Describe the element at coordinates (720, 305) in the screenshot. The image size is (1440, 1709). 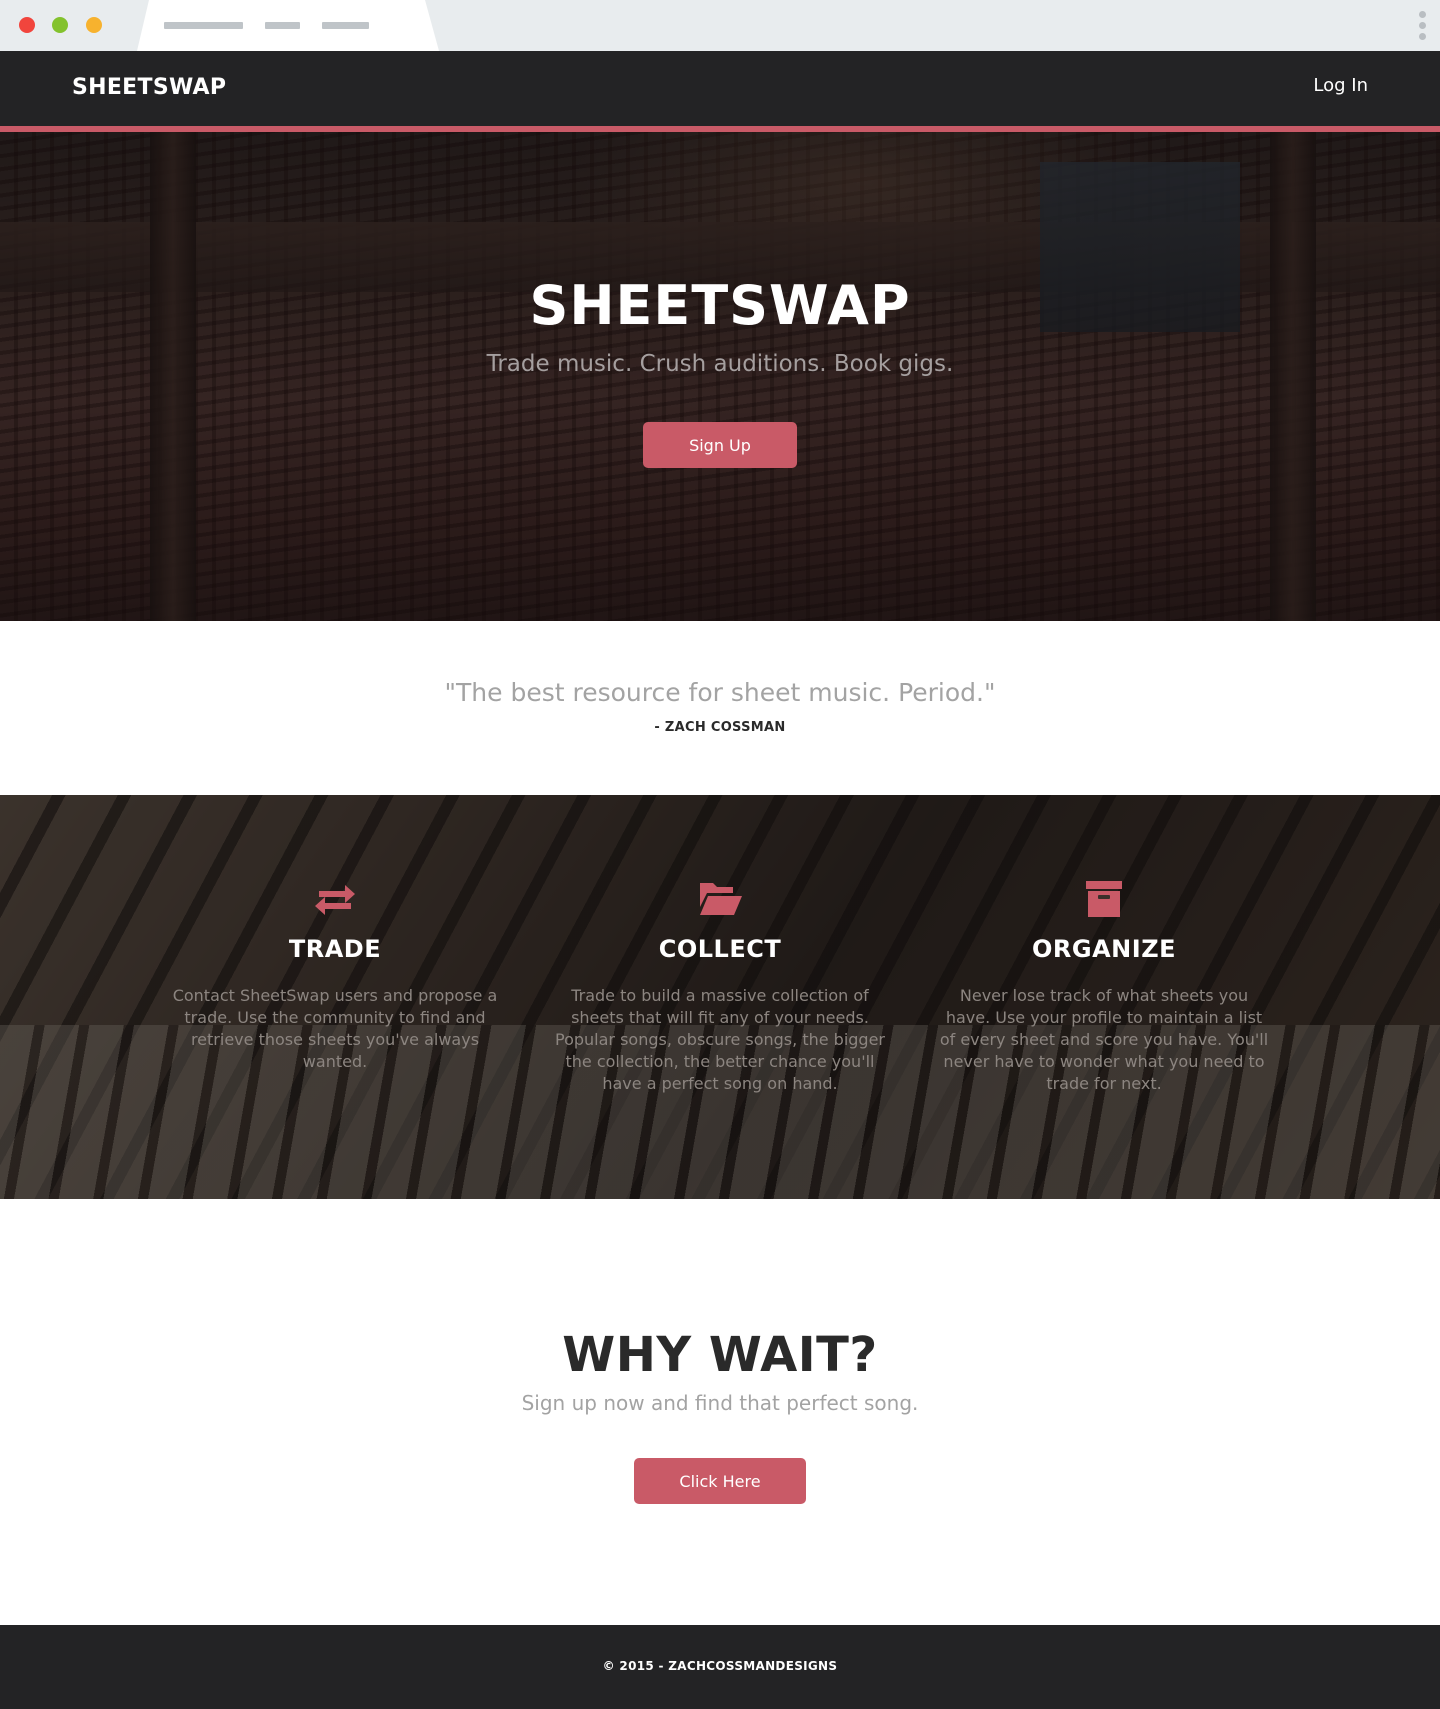
I see `hero-title: SHEETSWAP` at that location.